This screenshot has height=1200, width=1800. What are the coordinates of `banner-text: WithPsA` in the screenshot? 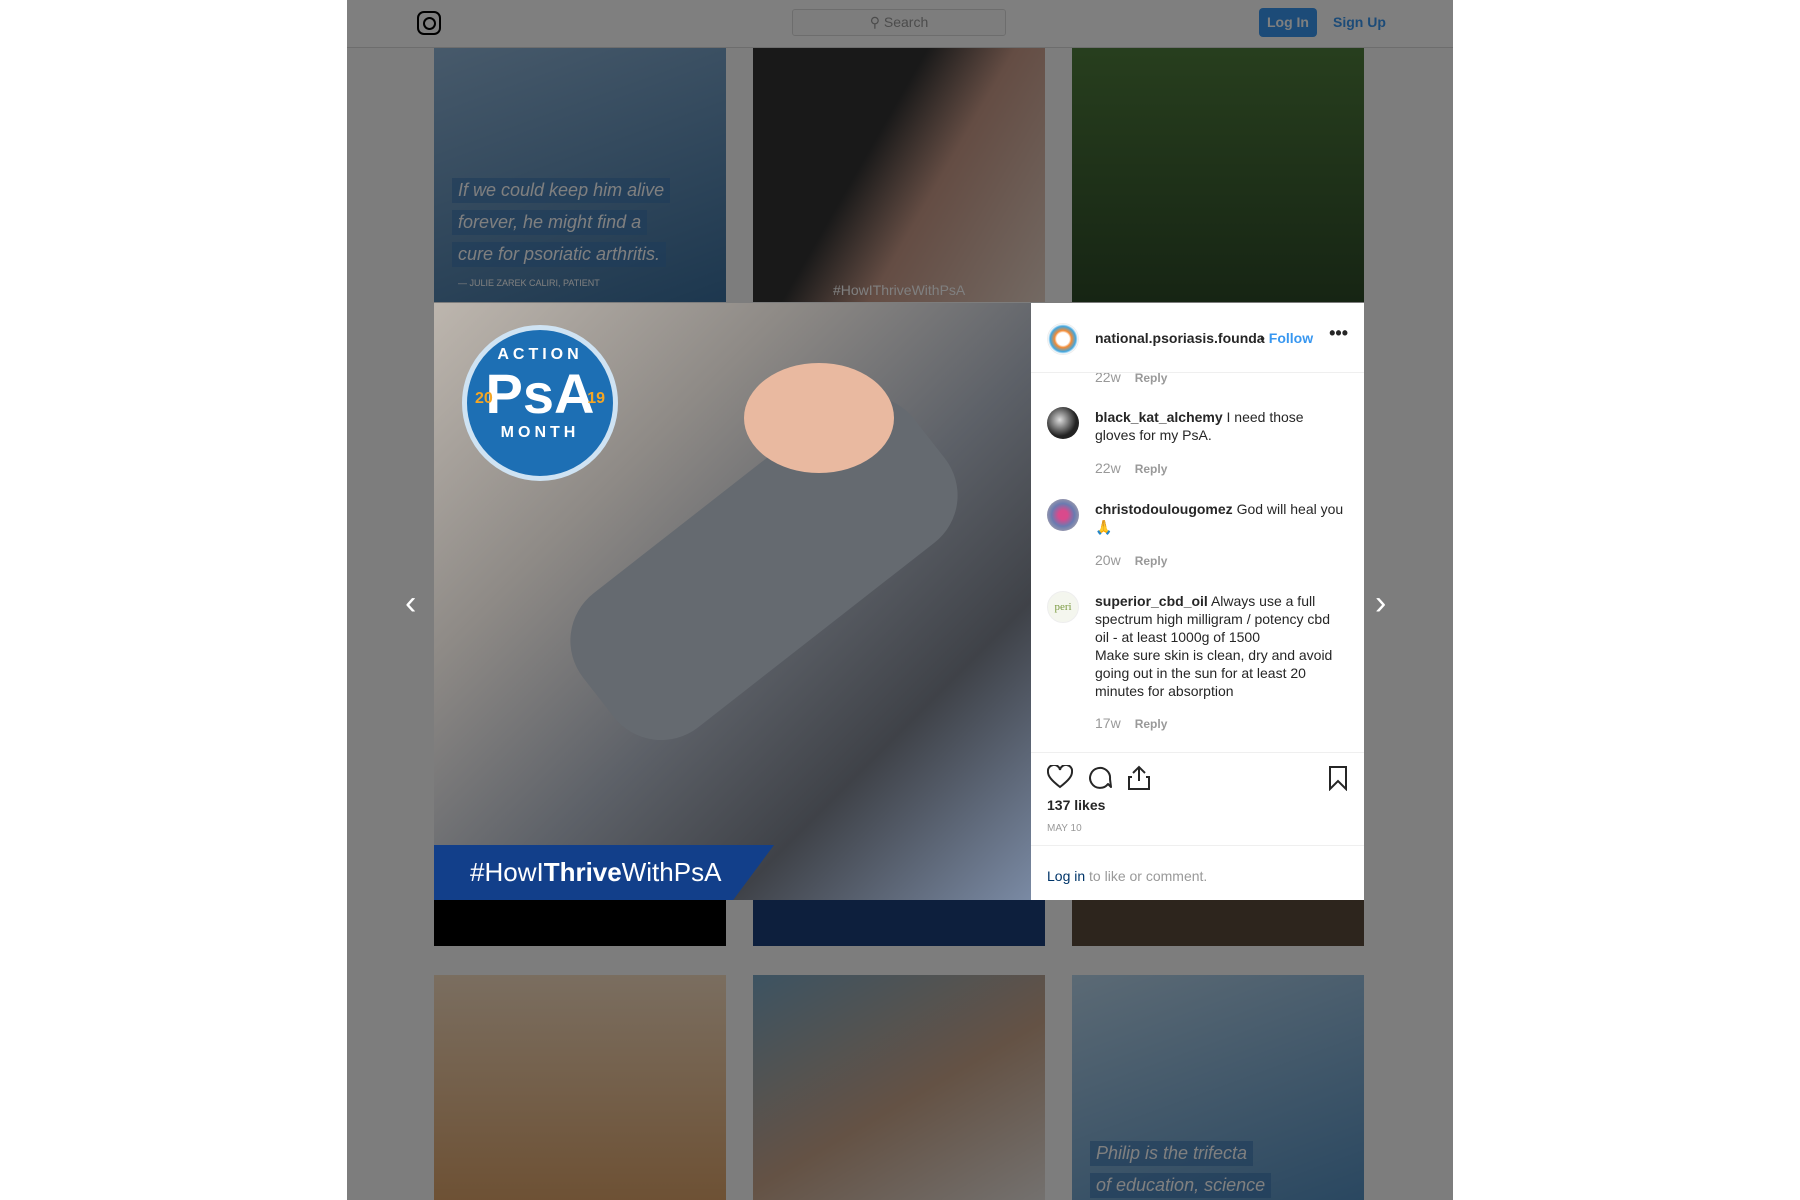 It's located at (671, 872).